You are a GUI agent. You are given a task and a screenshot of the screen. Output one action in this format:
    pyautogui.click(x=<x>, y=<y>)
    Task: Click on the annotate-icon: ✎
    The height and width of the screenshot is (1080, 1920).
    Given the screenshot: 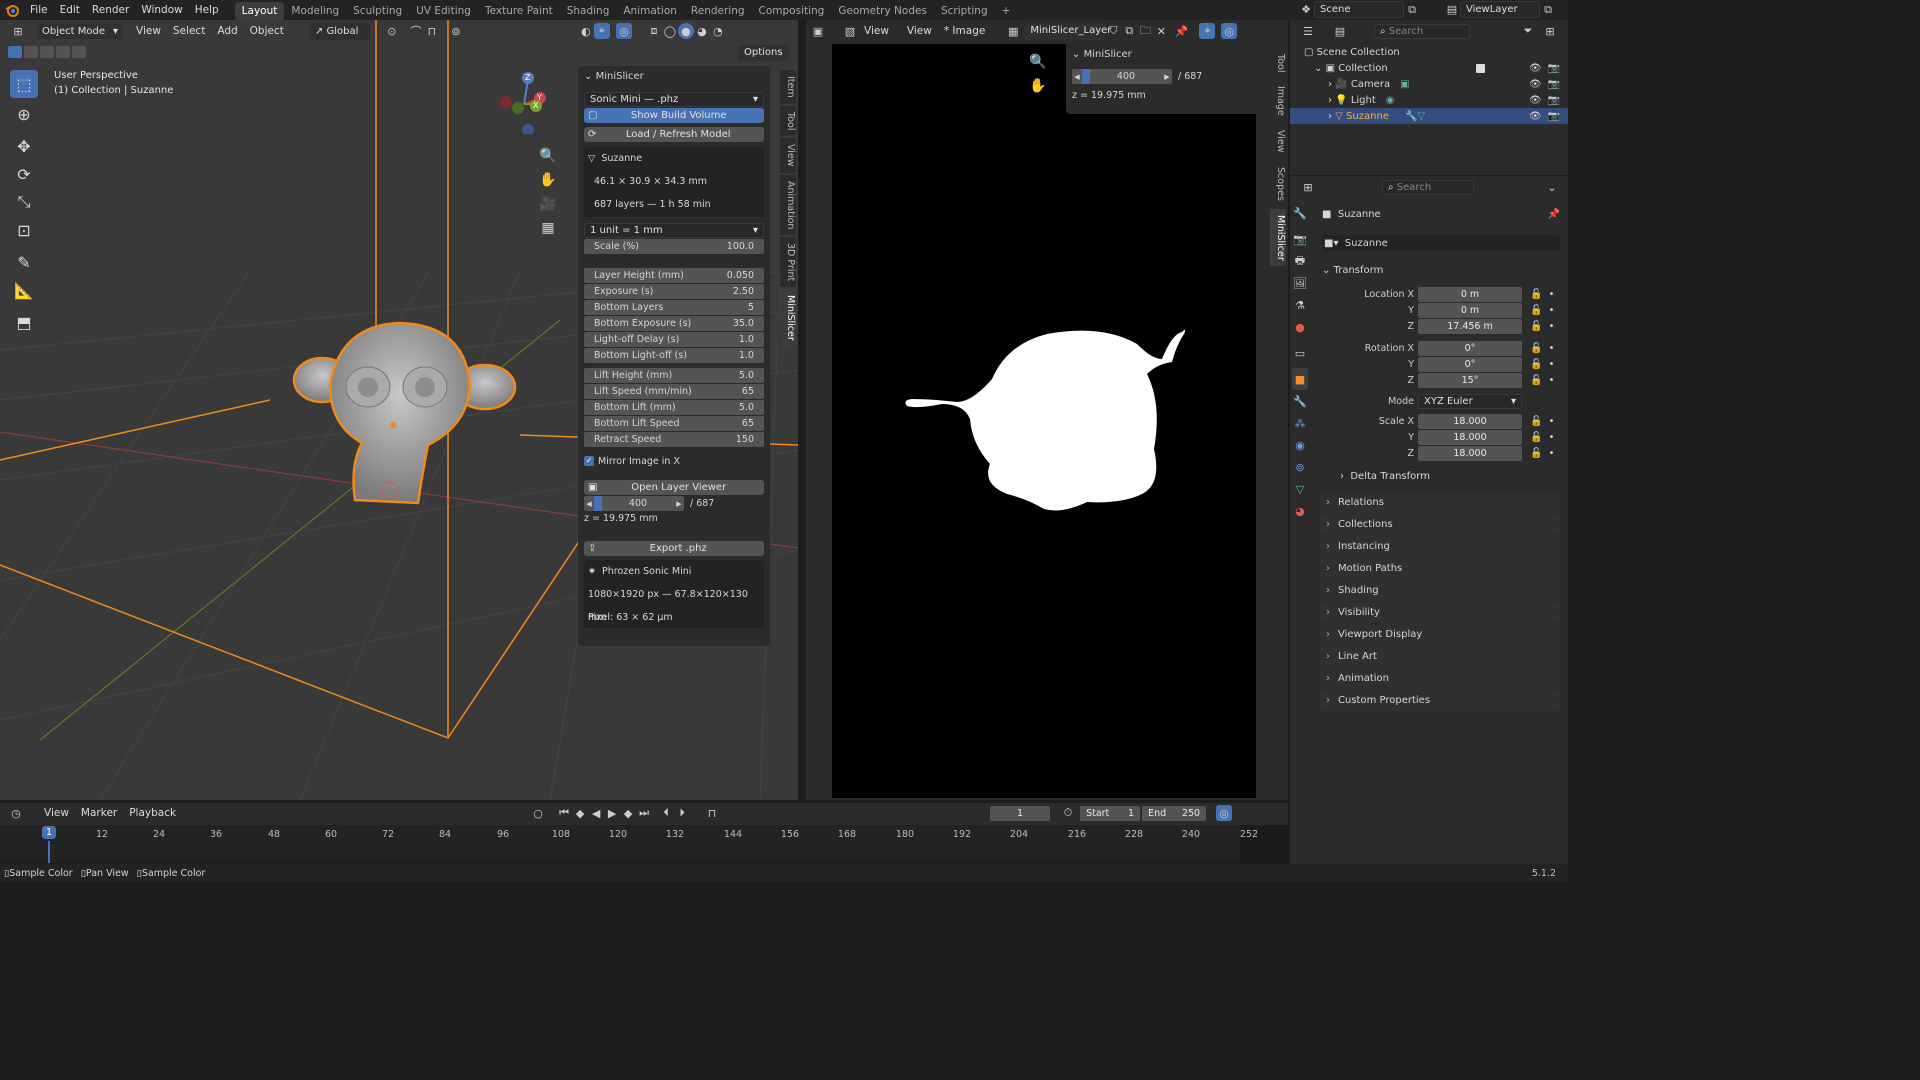 What is the action you would take?
    pyautogui.click(x=24, y=262)
    